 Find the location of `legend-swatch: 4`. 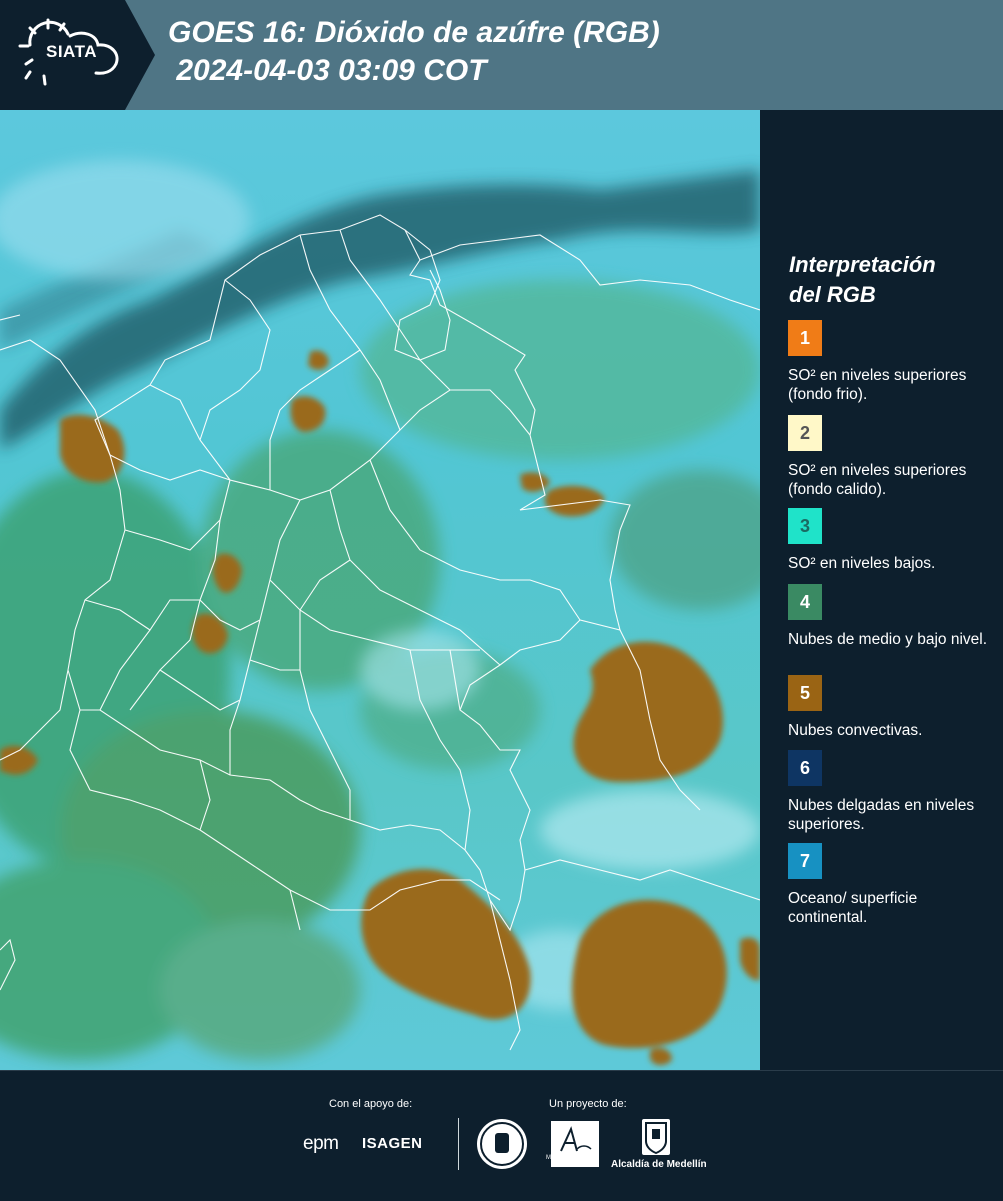

legend-swatch: 4 is located at coordinates (805, 602).